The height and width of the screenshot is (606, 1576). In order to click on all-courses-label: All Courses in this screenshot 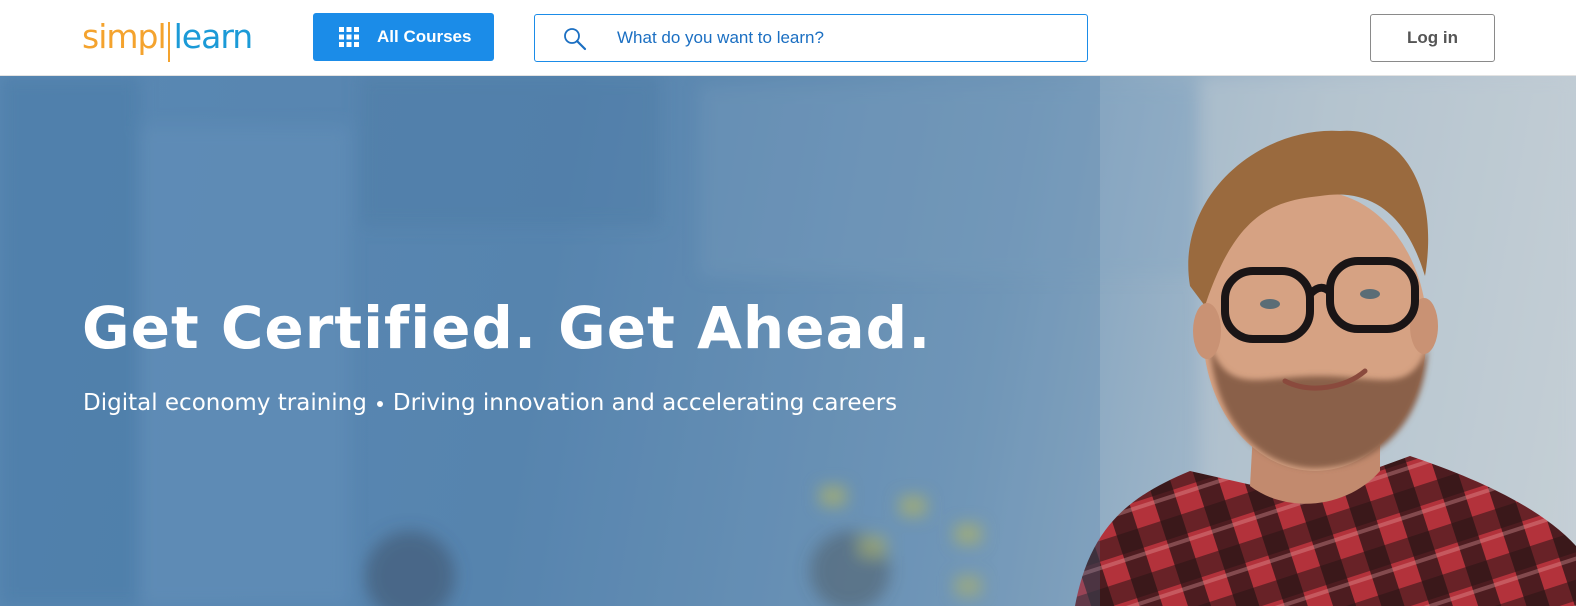, I will do `click(424, 36)`.